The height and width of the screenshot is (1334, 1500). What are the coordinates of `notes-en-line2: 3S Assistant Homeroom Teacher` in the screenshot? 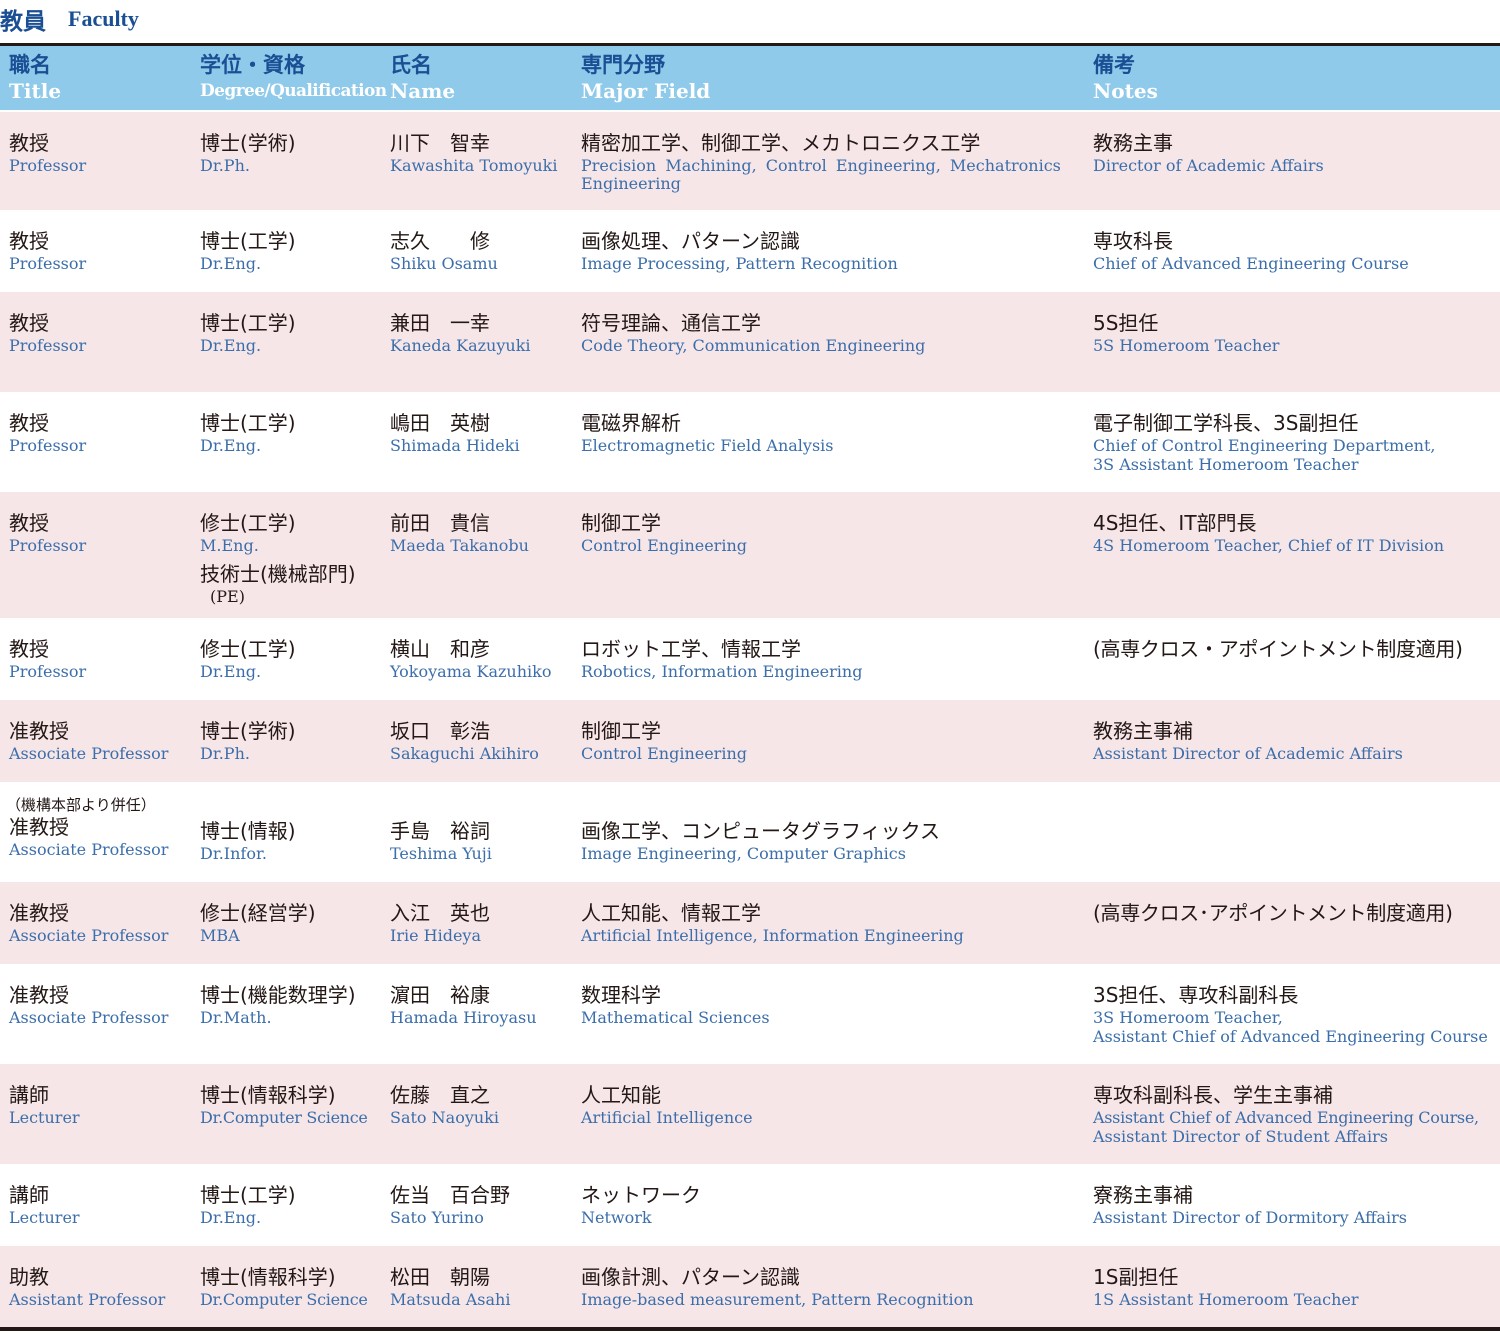 It's located at (1226, 464).